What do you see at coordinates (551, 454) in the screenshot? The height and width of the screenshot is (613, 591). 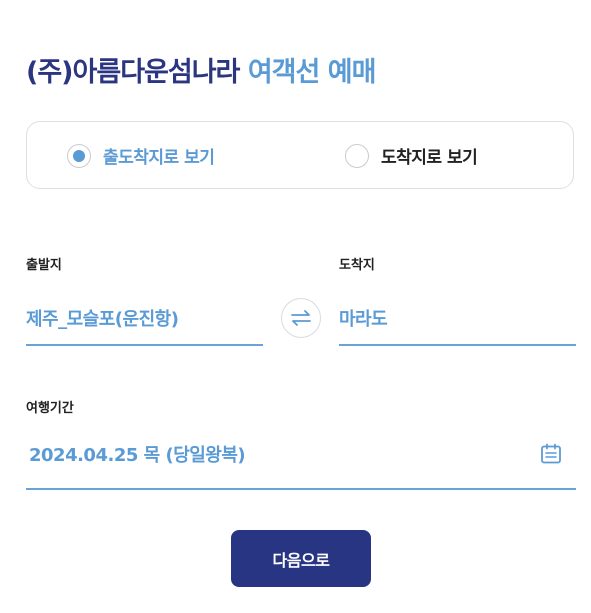 I see `calendar-icon` at bounding box center [551, 454].